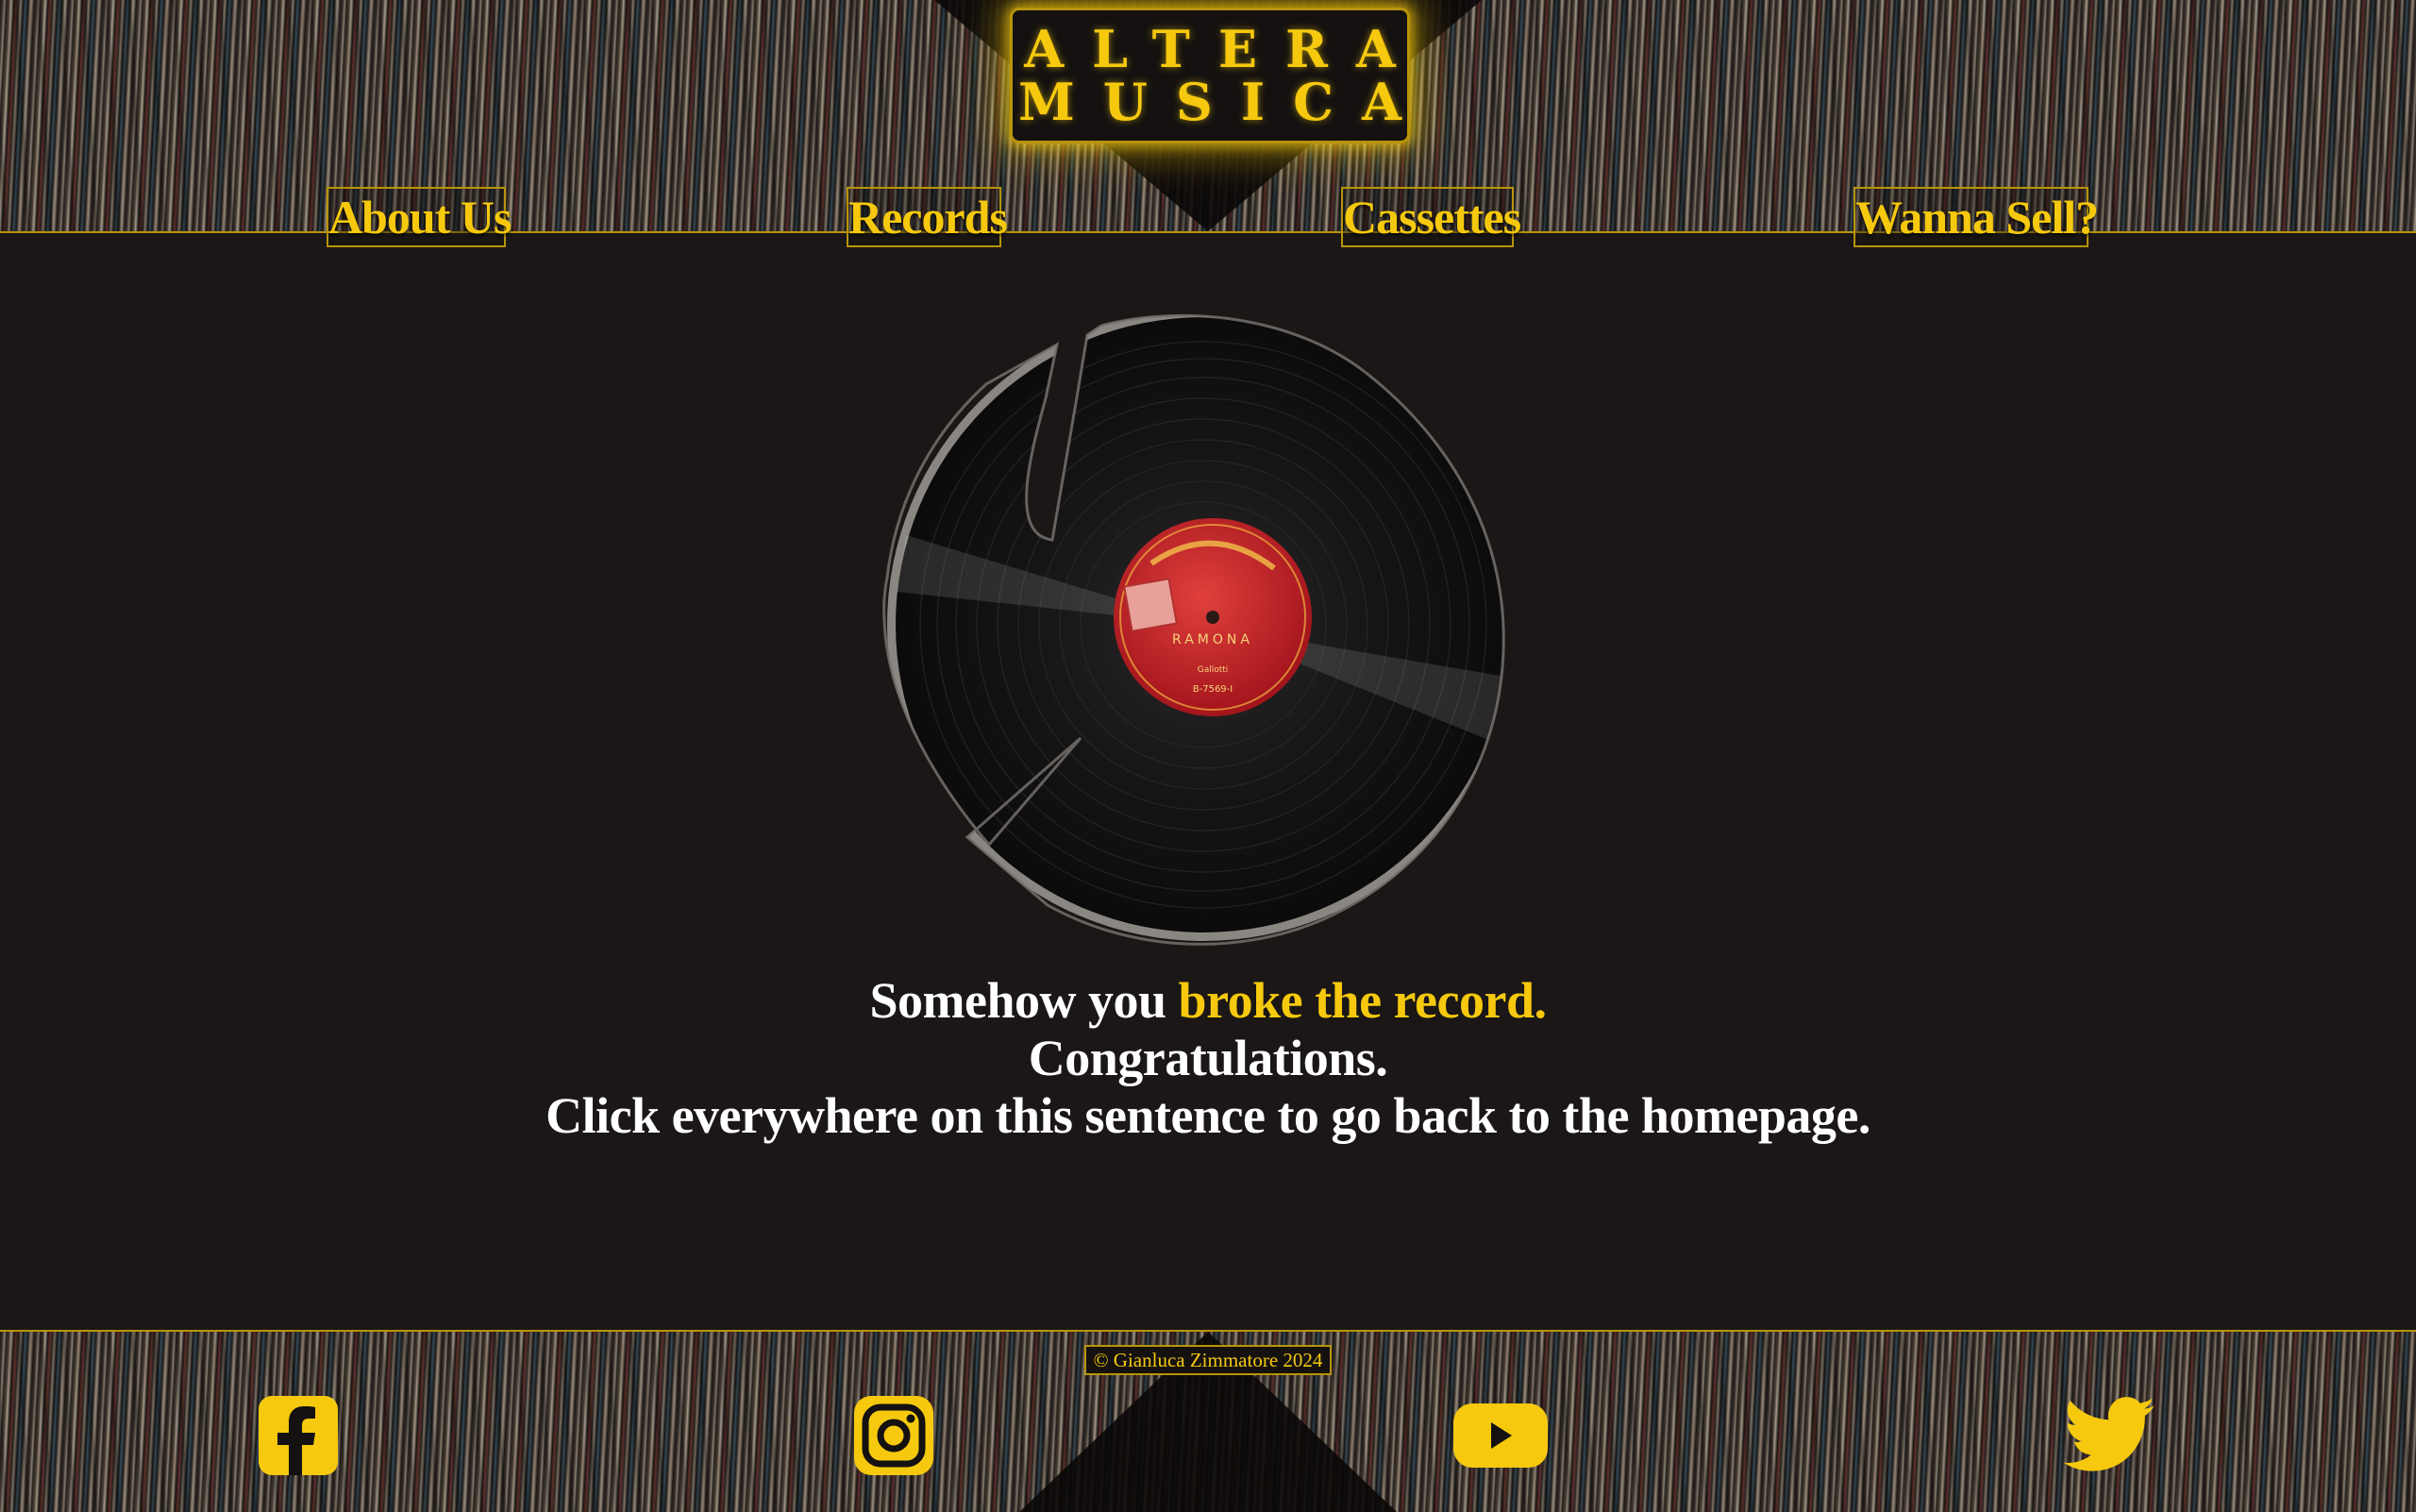  Describe the element at coordinates (1213, 670) in the screenshot. I see `record-artist: Gallotti` at that location.